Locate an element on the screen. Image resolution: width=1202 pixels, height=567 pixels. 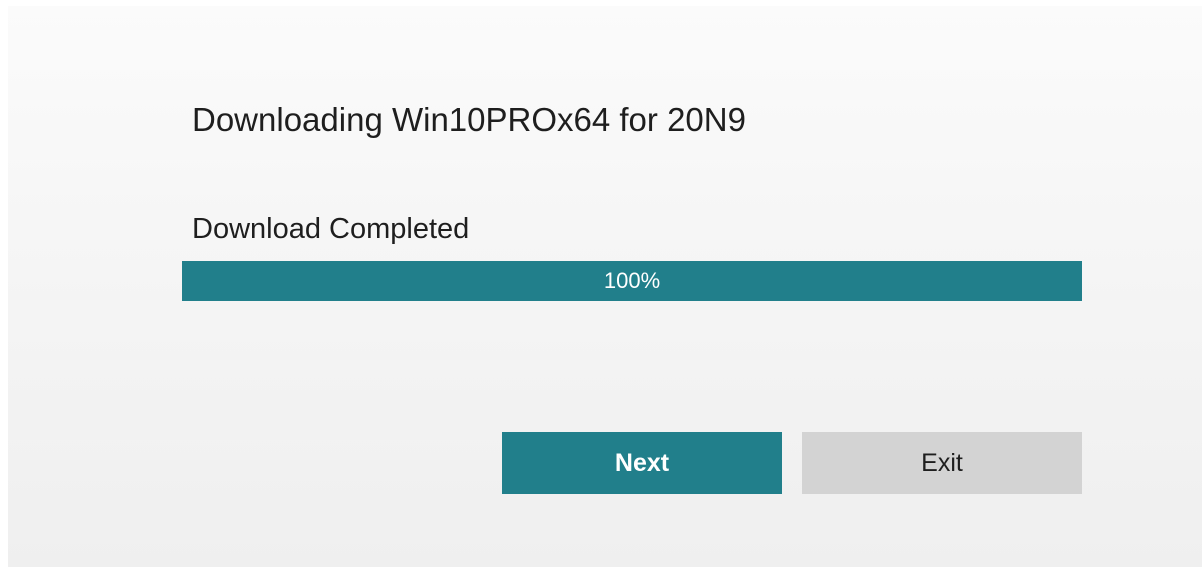
progress-bar: 100% is located at coordinates (632, 281).